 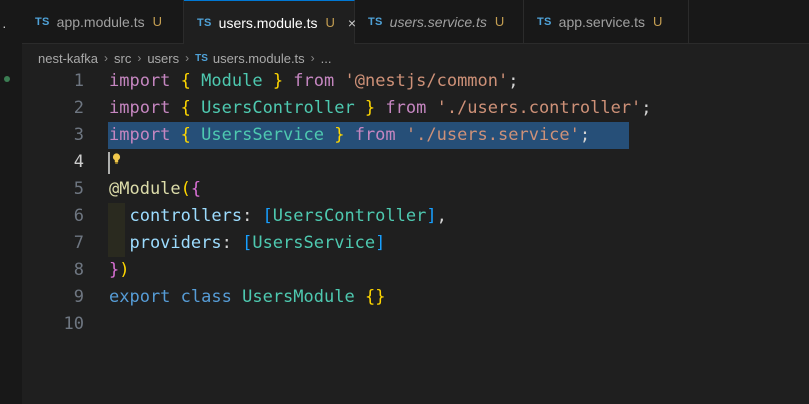 I want to click on tab-users-service: TS users.service.ts U, so click(x=439, y=21).